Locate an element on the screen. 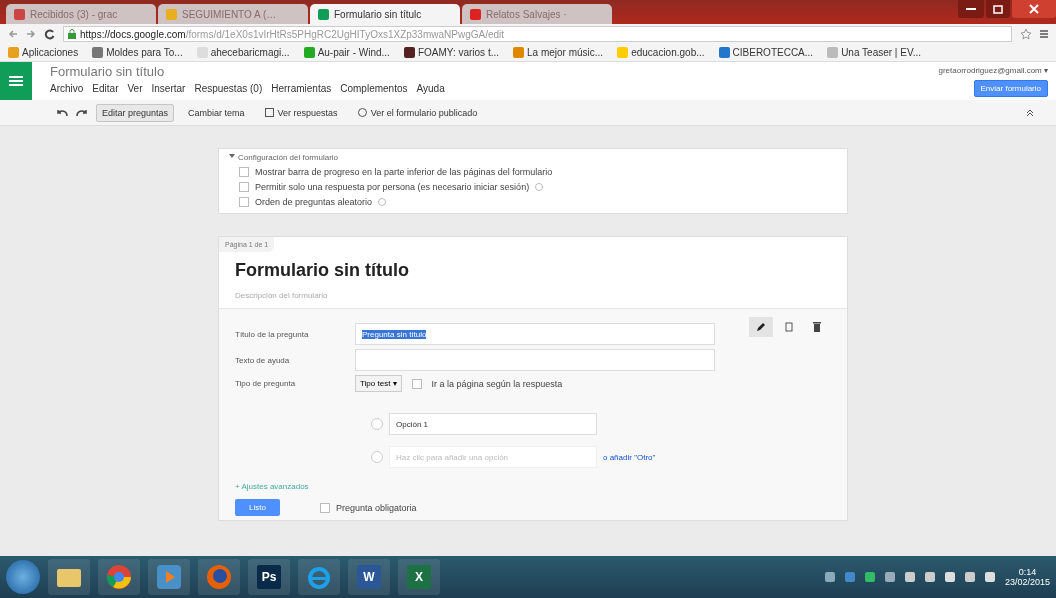 The image size is (1056, 598). taskbar-app: X is located at coordinates (419, 577).